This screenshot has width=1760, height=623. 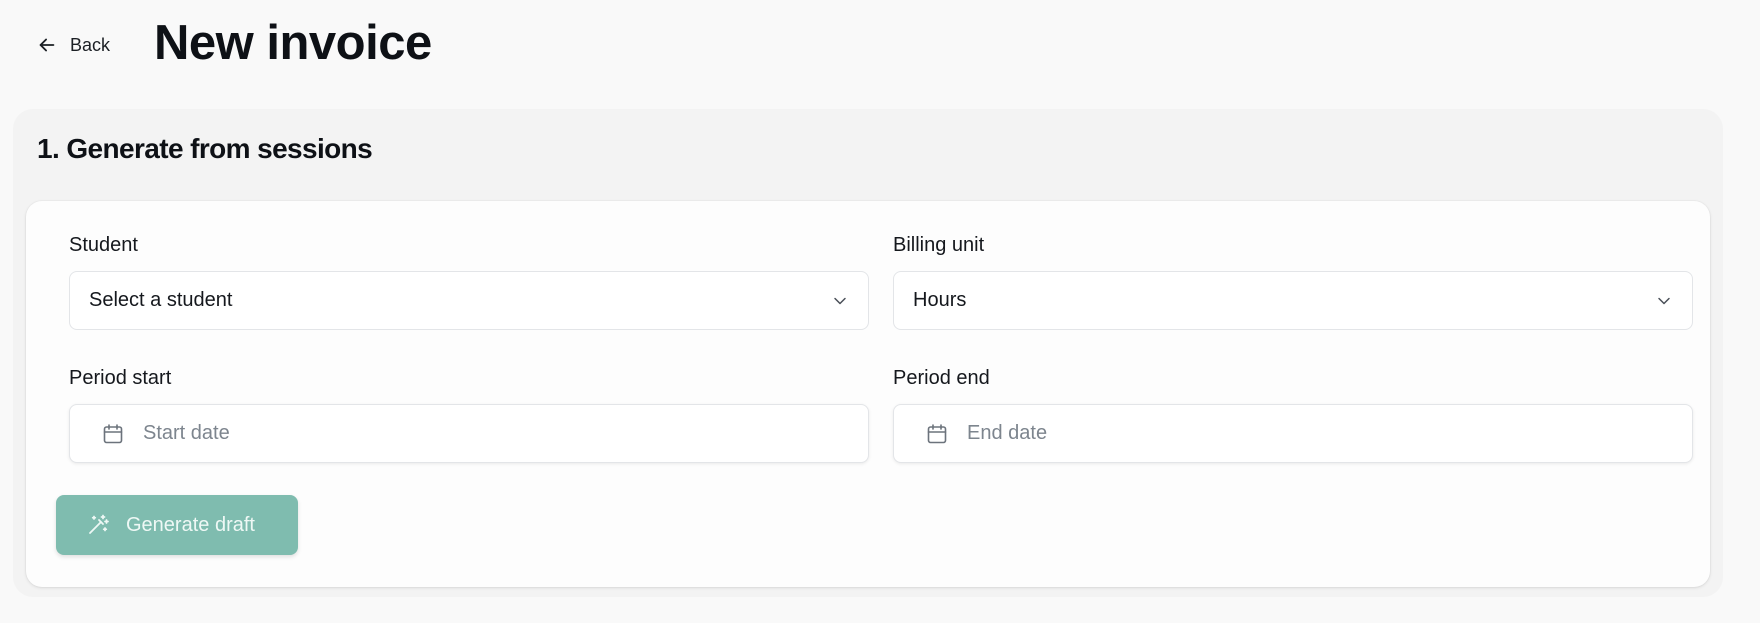 What do you see at coordinates (190, 524) in the screenshot?
I see `generate-draft-label: Generate draft` at bounding box center [190, 524].